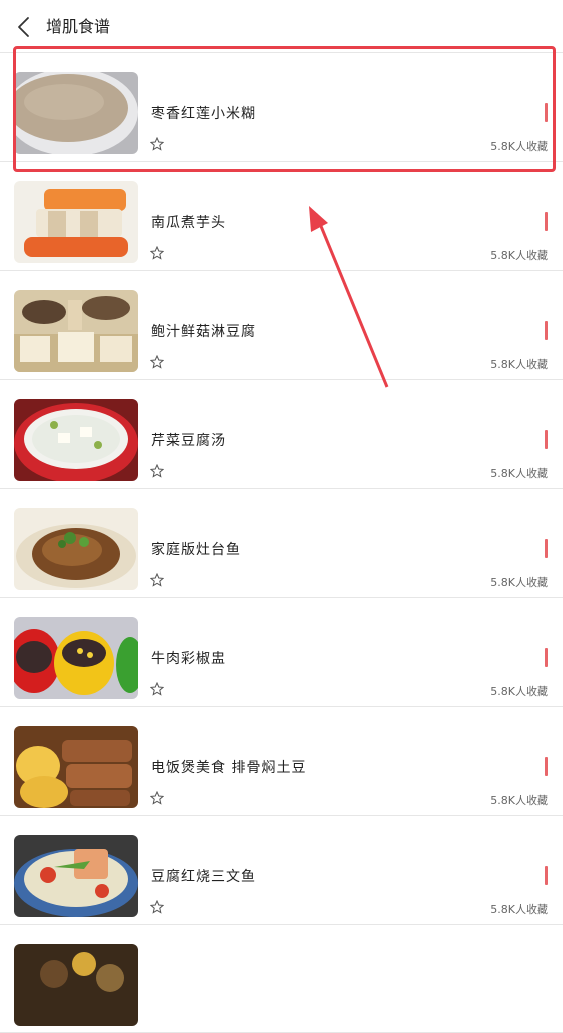 The width and height of the screenshot is (563, 1033). What do you see at coordinates (281, 869) in the screenshot?
I see `list-item: 豆腐红烧三文鱼 5.8K人收藏` at bounding box center [281, 869].